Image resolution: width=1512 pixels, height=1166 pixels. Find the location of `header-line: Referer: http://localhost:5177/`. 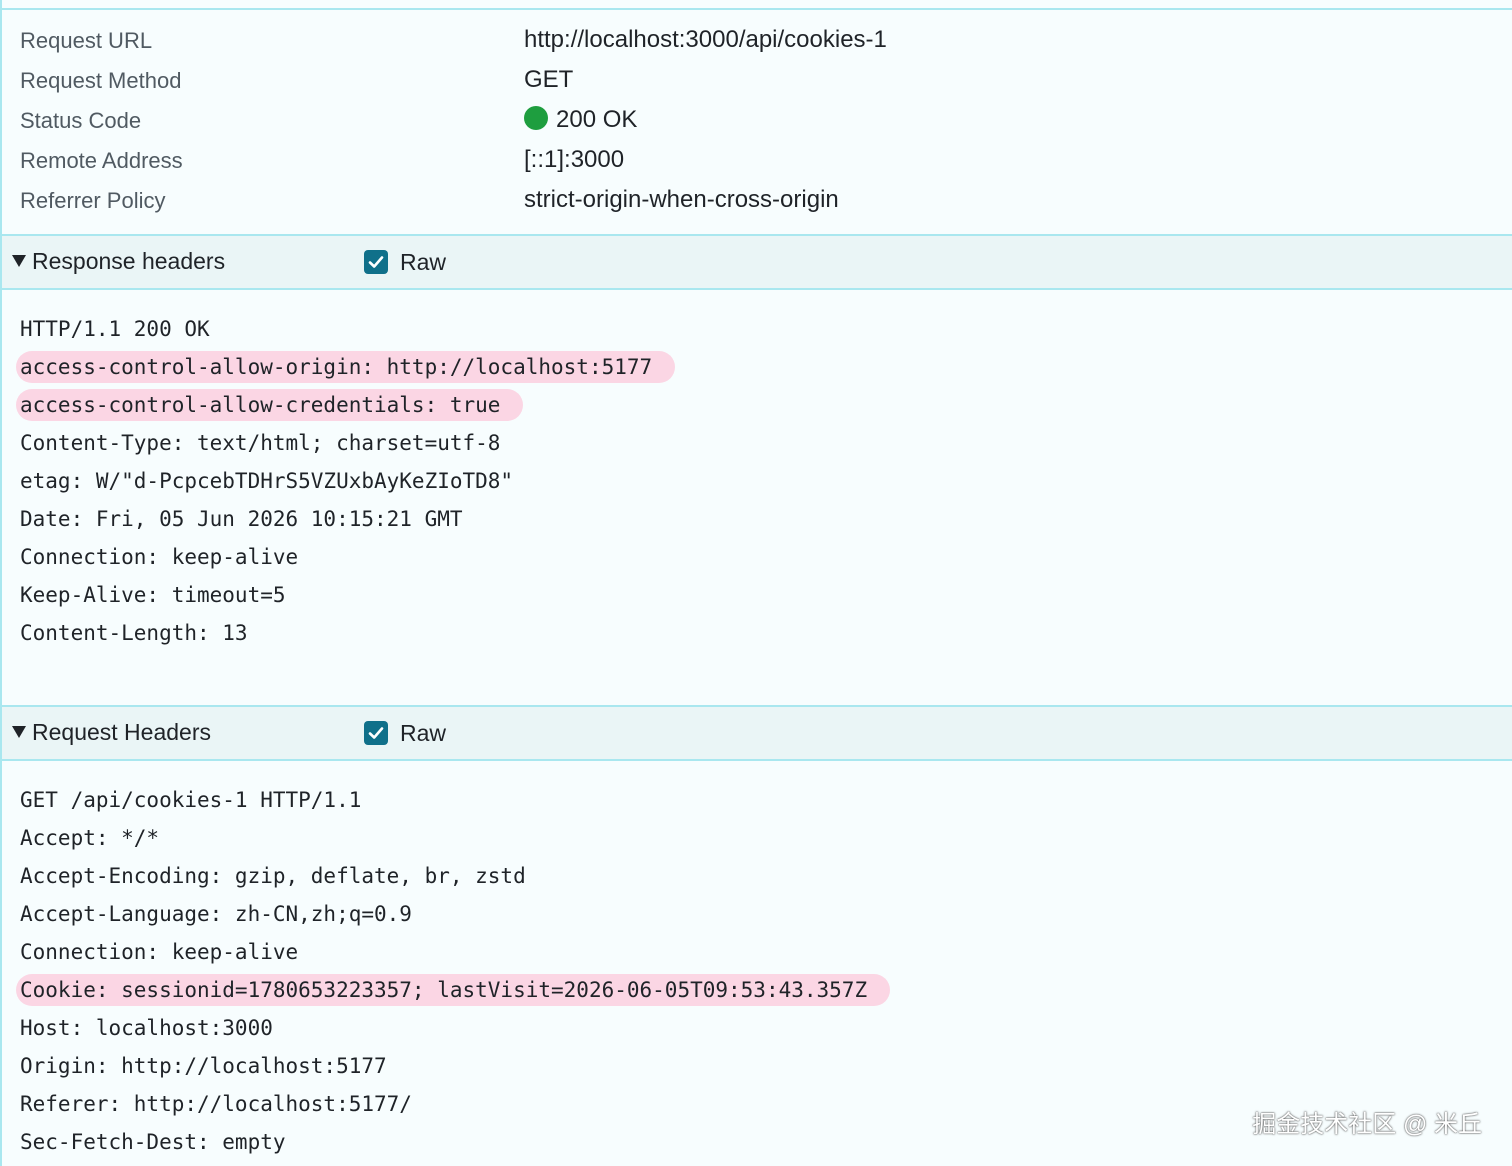

header-line: Referer: http://localhost:5177/ is located at coordinates (216, 1104).